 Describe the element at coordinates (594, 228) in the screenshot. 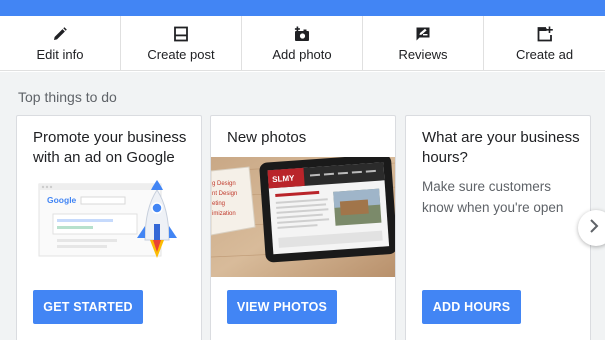

I see `chevron-right-icon` at that location.